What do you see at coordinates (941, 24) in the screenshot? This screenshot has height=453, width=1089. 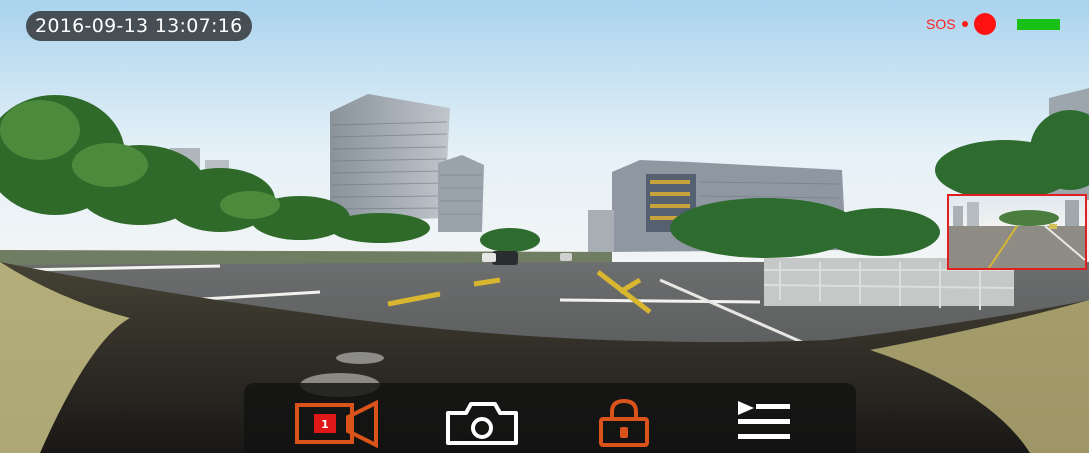 I see `sos-label: SOS` at bounding box center [941, 24].